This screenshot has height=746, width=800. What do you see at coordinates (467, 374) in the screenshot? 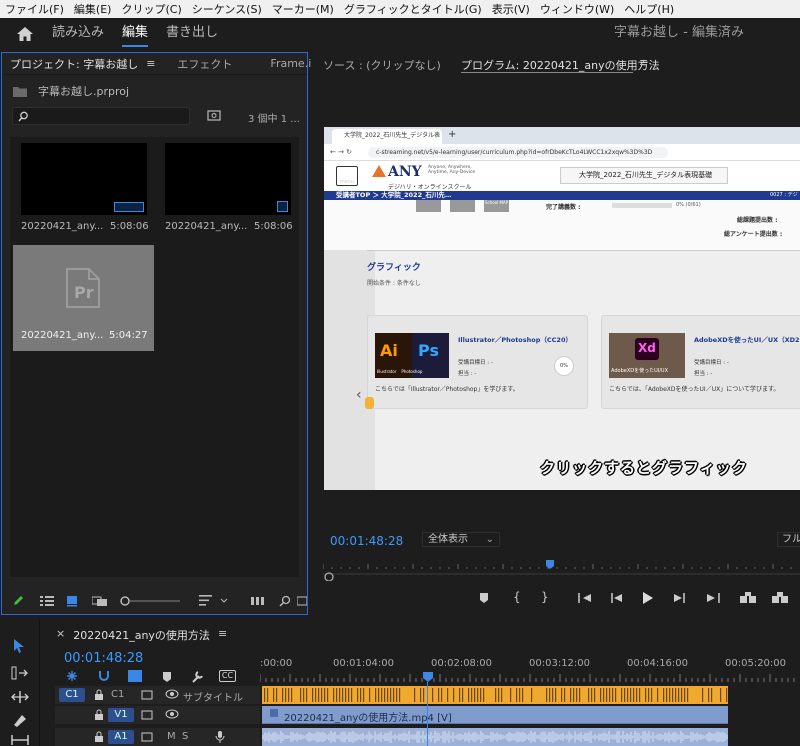
I see `card-meta: 担当 : -` at bounding box center [467, 374].